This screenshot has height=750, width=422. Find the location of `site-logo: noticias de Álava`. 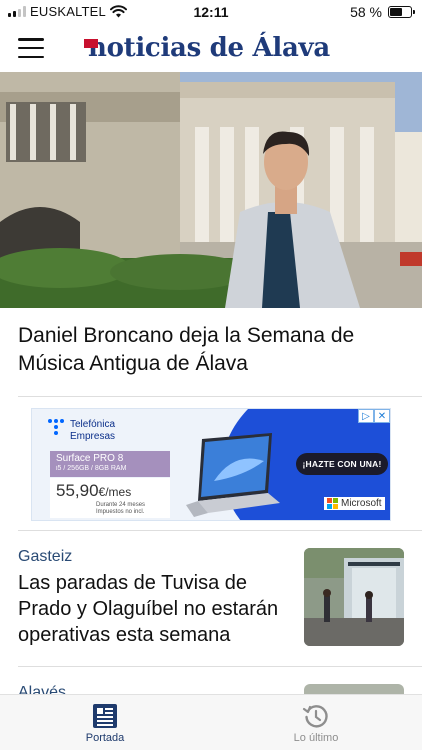

site-logo: noticias de Álava is located at coordinates (207, 48).